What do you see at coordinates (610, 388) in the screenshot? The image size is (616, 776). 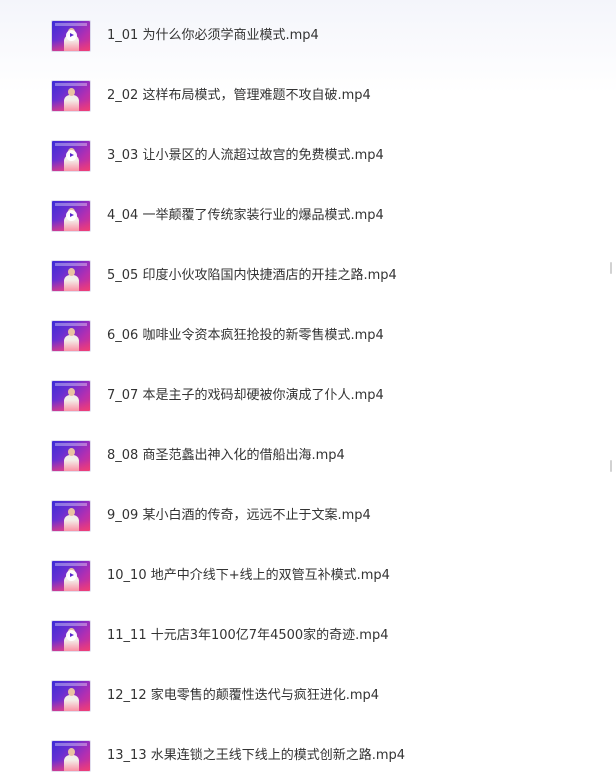 I see `scrollbar` at bounding box center [610, 388].